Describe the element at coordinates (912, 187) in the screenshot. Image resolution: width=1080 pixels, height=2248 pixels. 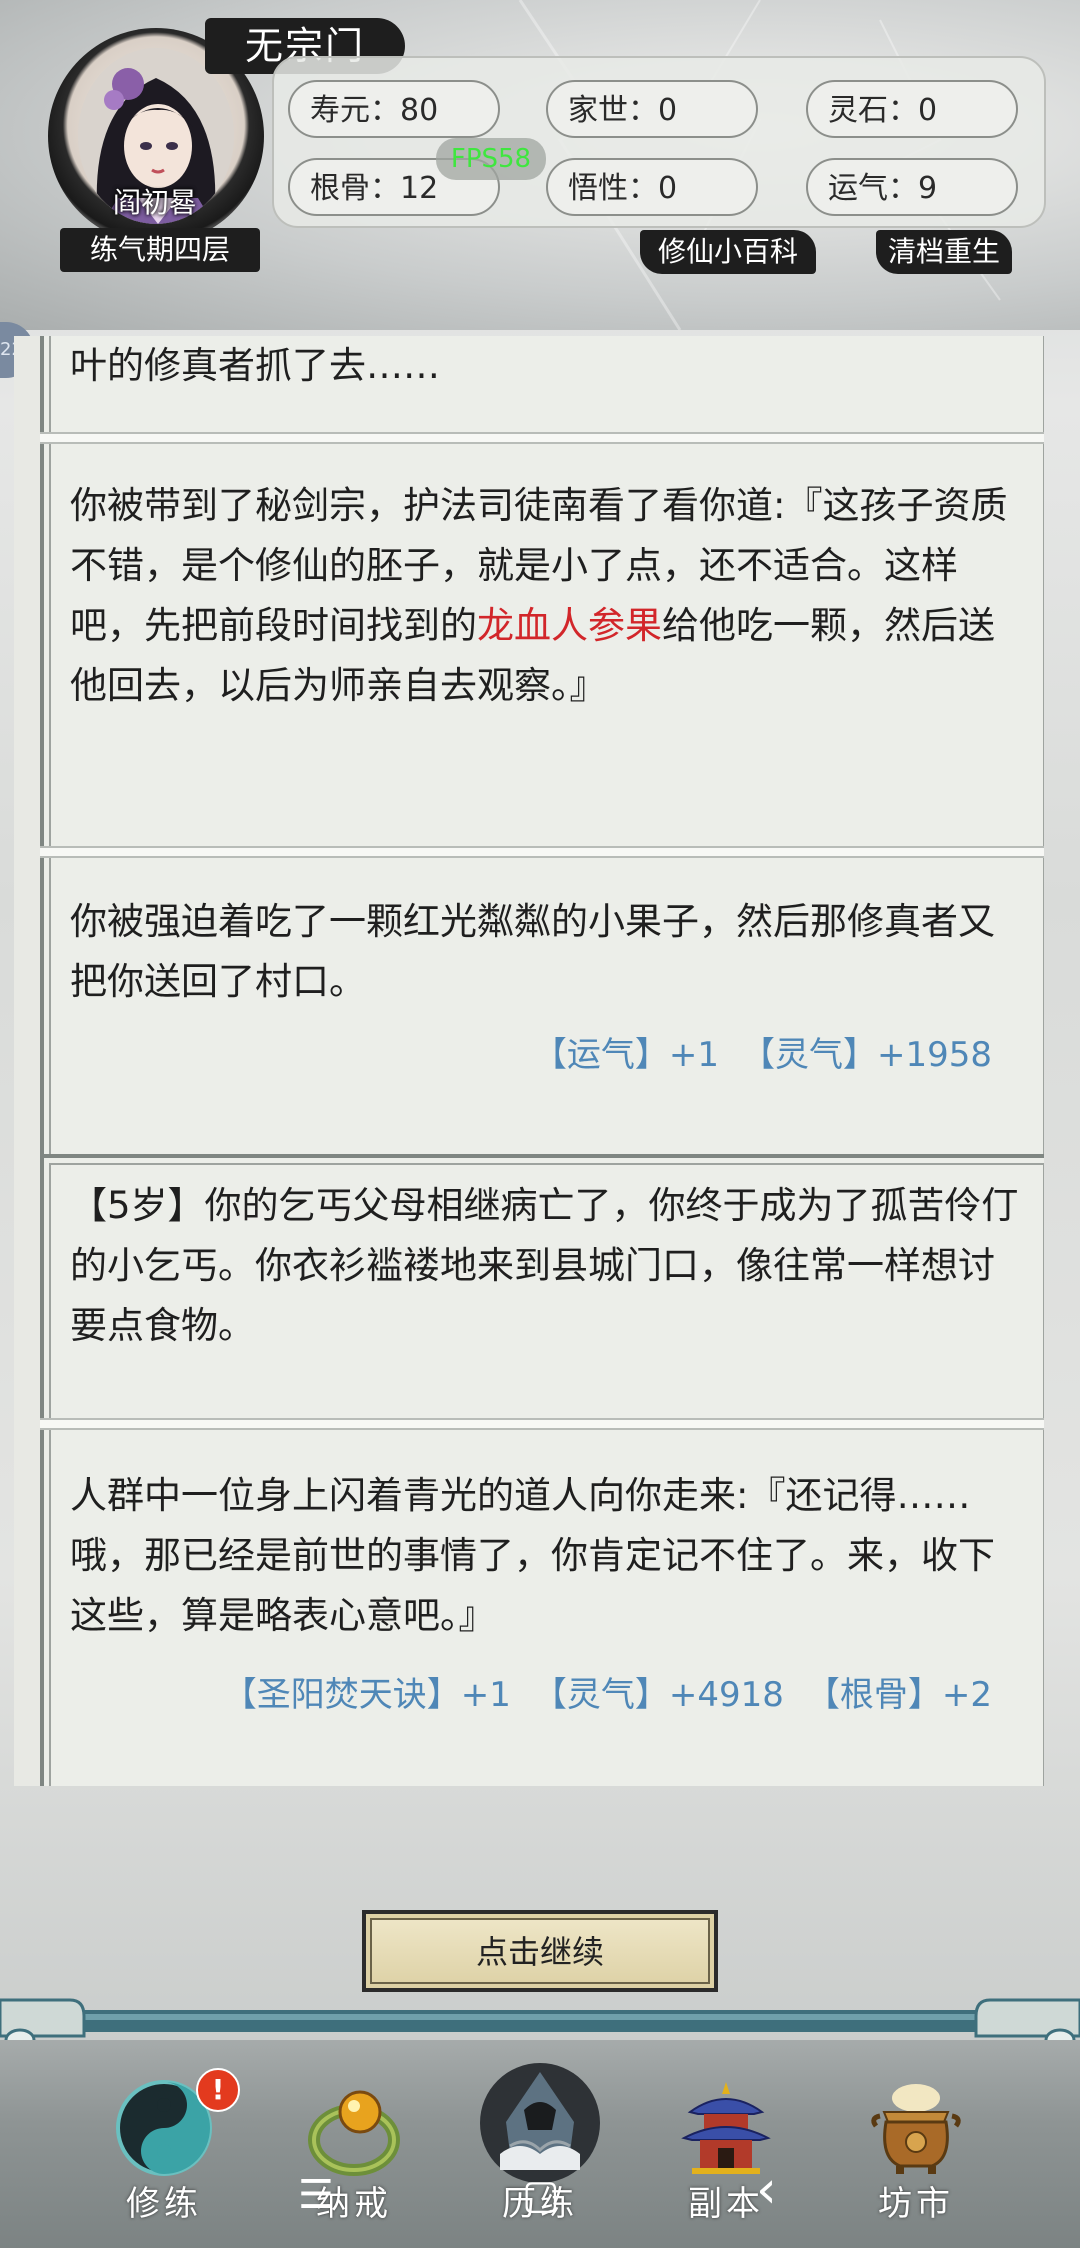
I see `stat-luck: 运气：9` at that location.